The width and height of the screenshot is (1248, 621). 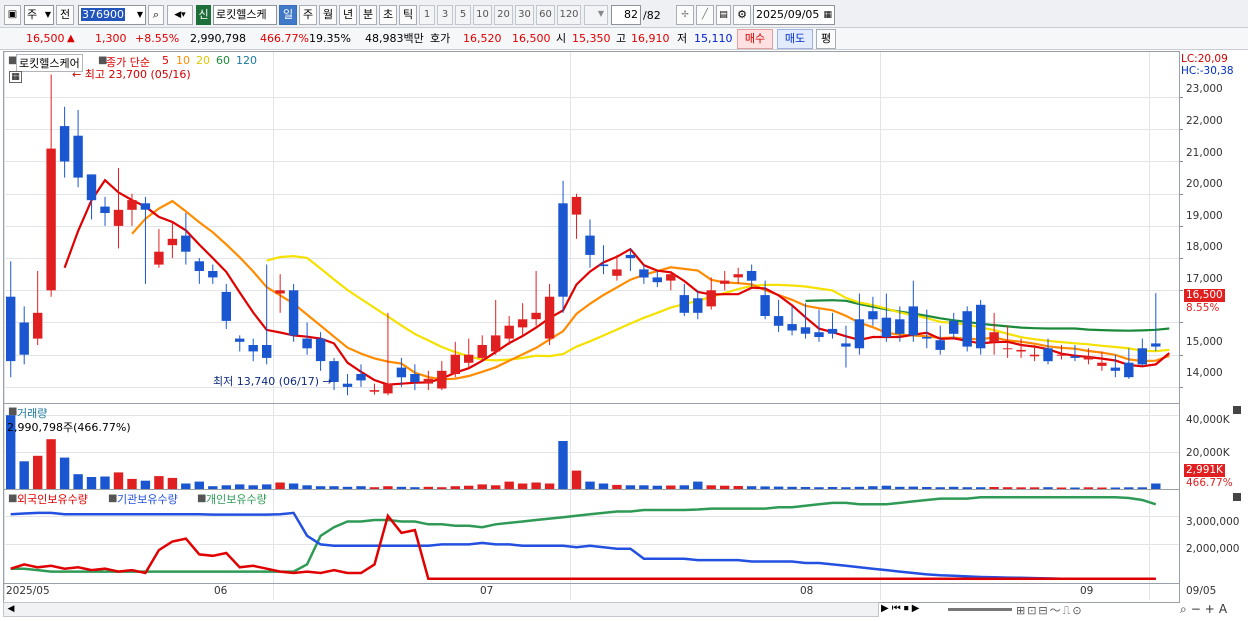 I want to click on volume-value-label: 2,990,798주(466.77%), so click(x=69, y=427).